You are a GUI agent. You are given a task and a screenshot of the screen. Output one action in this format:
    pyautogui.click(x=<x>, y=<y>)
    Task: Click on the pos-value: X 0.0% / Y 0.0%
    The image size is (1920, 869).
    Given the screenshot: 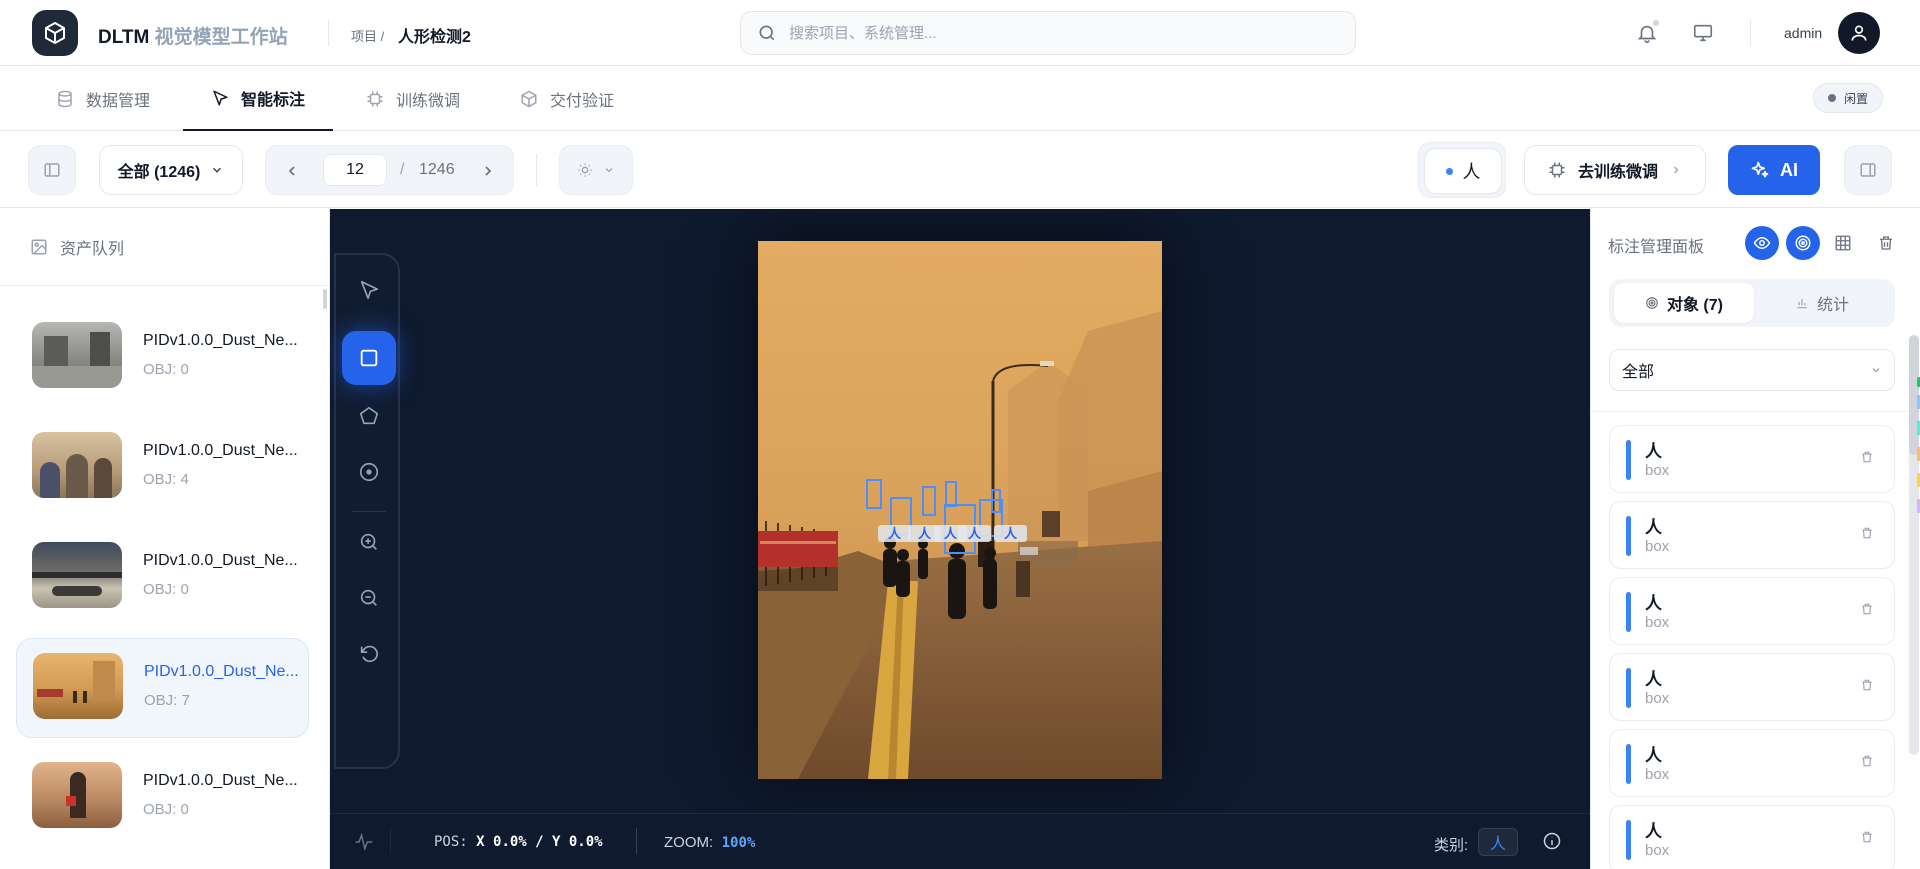 What is the action you would take?
    pyautogui.click(x=539, y=842)
    